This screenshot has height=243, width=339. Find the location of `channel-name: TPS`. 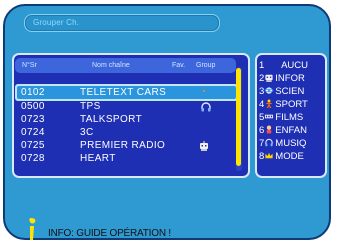

channel-name: TPS is located at coordinates (90, 106).